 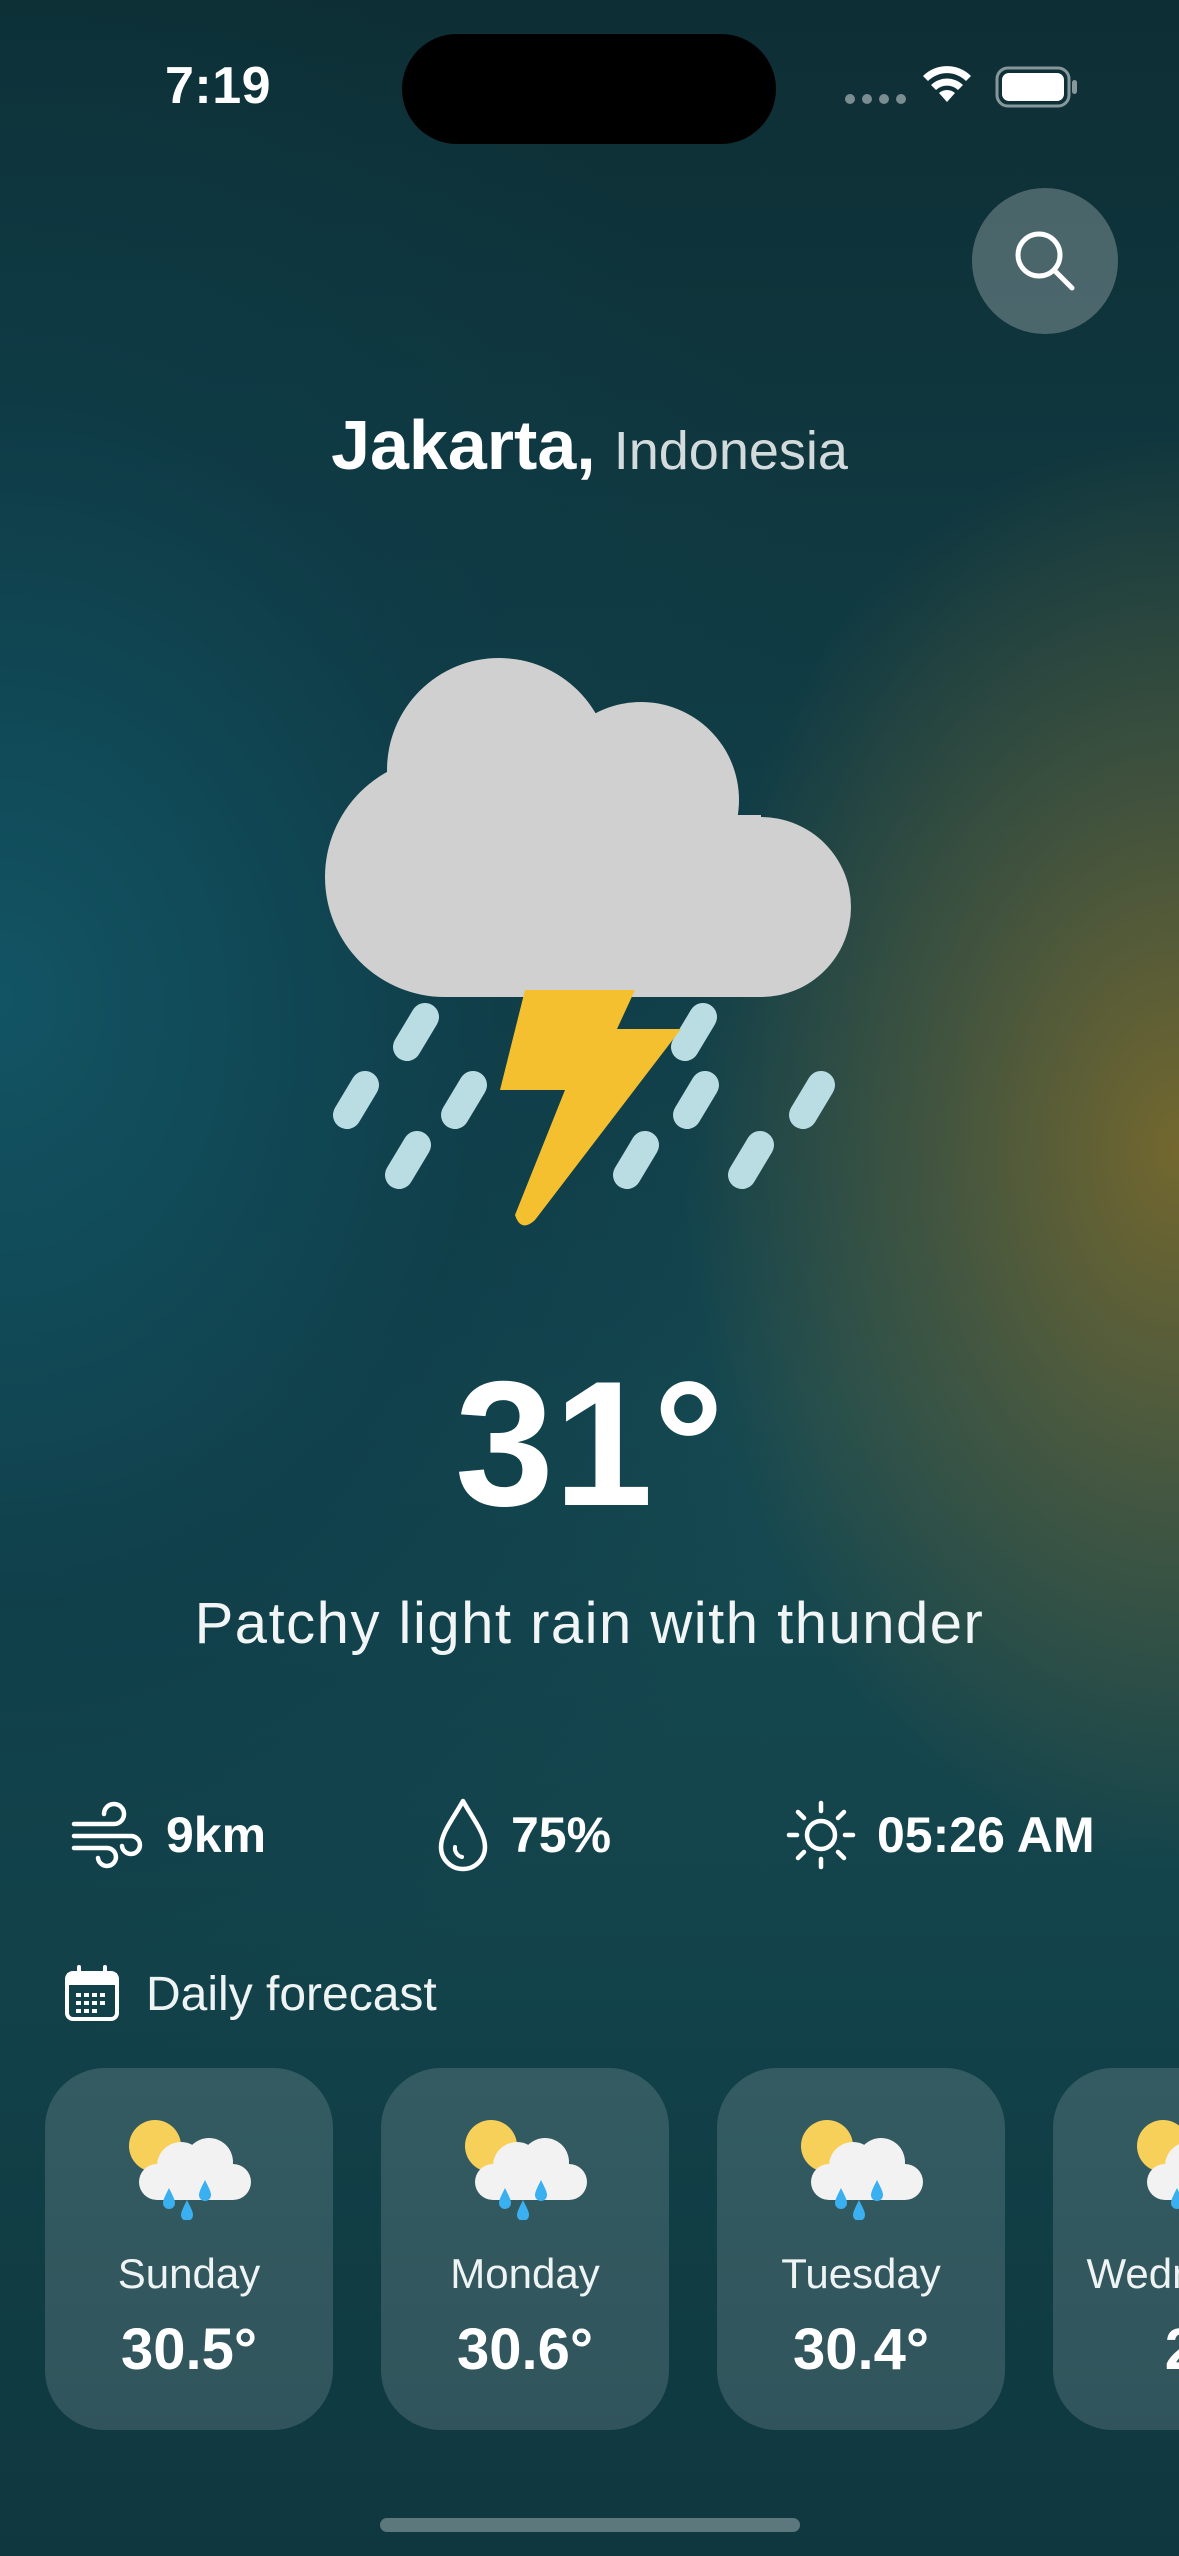 What do you see at coordinates (291, 1994) in the screenshot?
I see `daily-forecast-title: Daily forecast` at bounding box center [291, 1994].